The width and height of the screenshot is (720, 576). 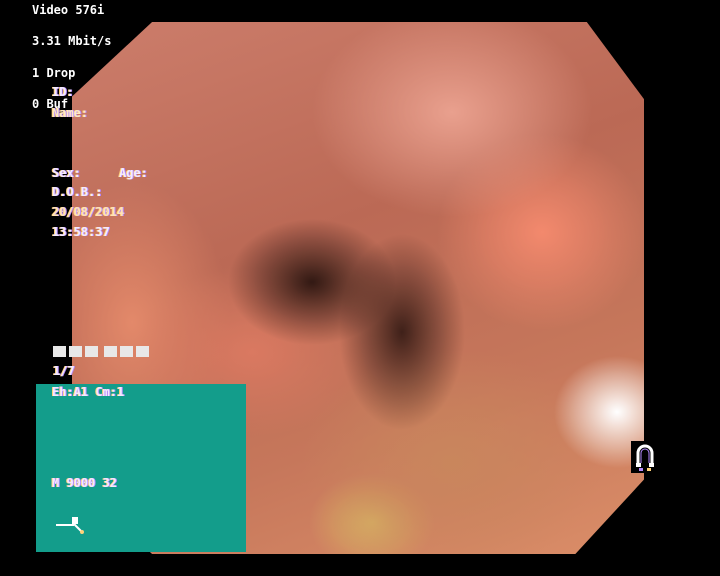 I want to click on status-squares, so click(x=101, y=351).